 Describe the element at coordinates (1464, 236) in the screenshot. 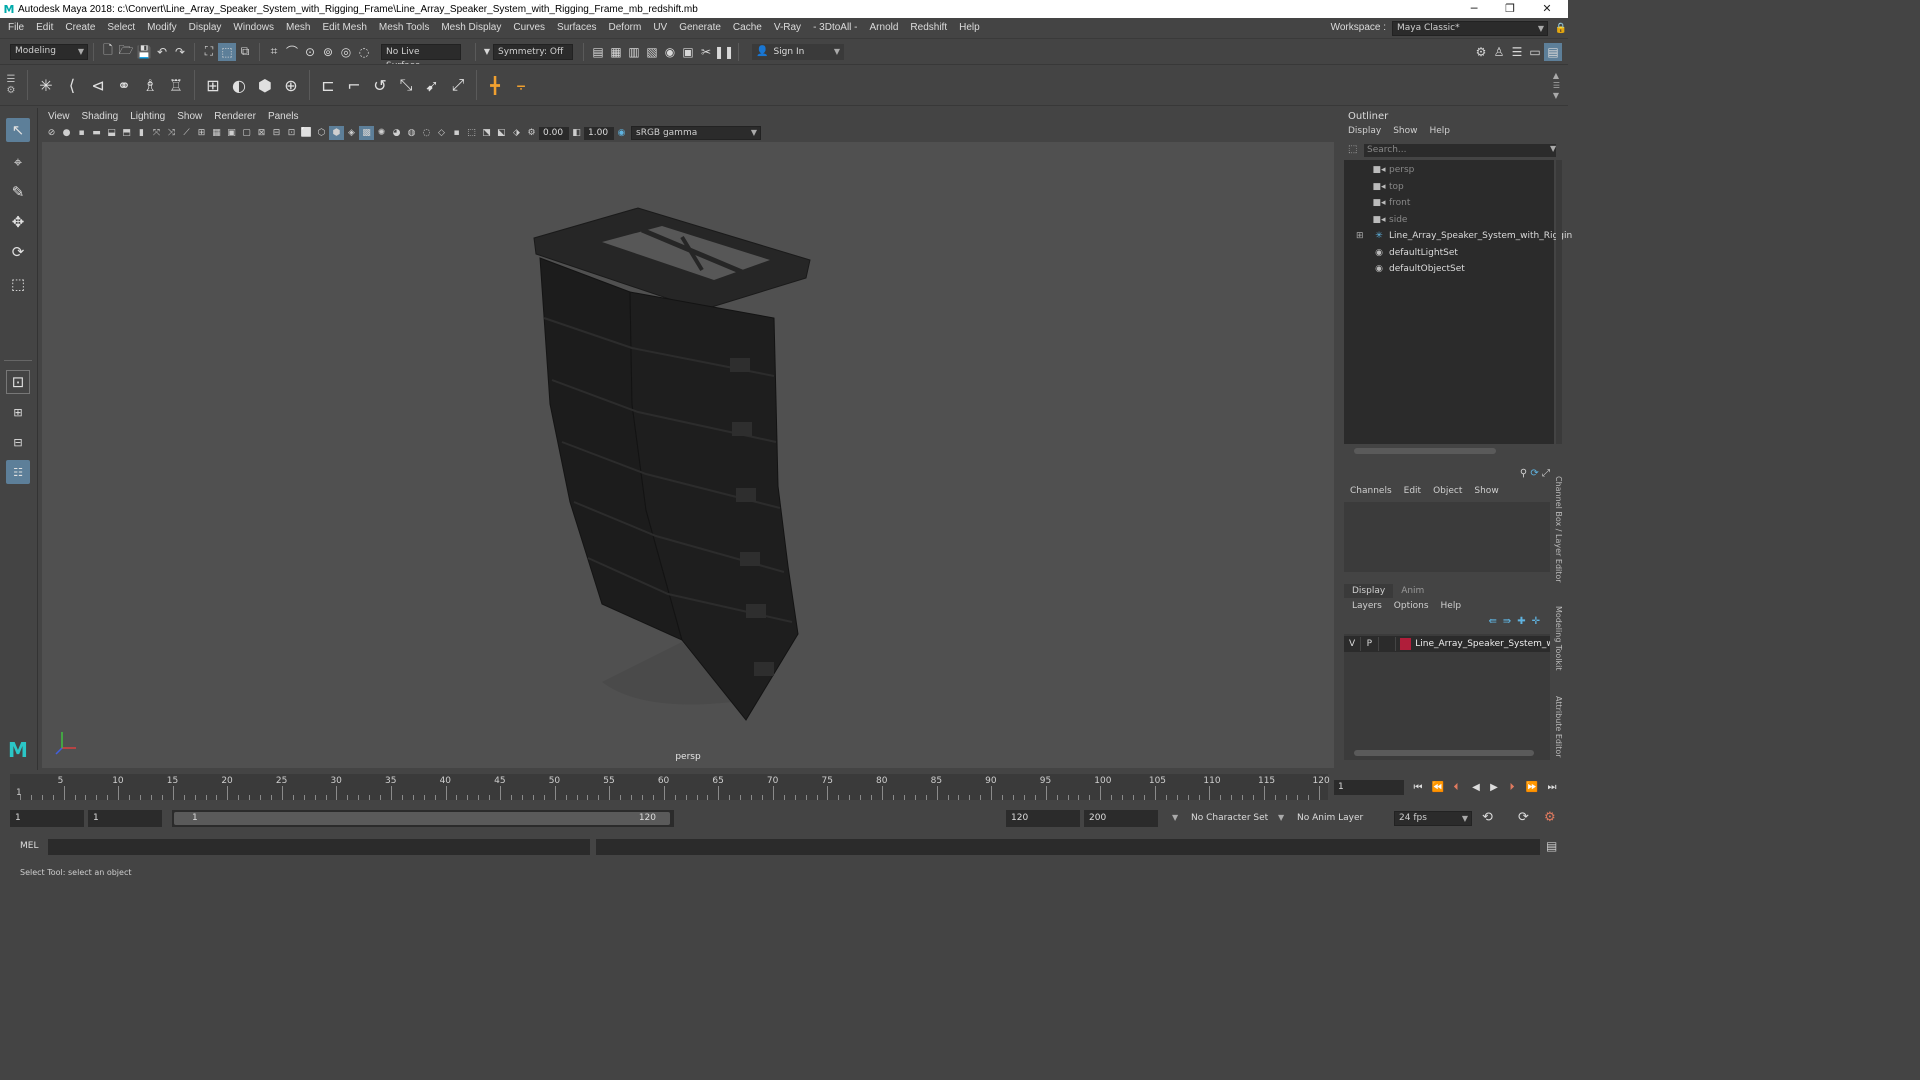

I see `outliner-item: ⊞ ✳ Line_Array_Speaker_System_with_Riggin` at that location.